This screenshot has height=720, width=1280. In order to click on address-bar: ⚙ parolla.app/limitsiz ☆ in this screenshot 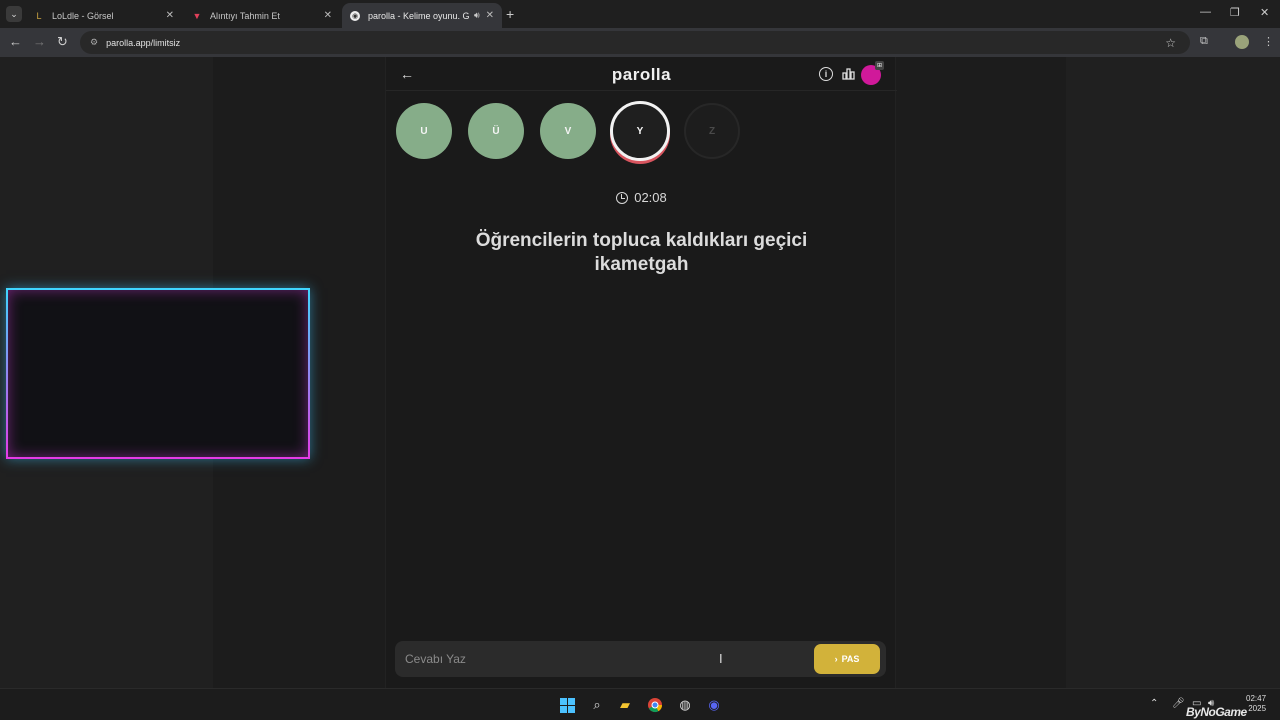, I will do `click(635, 42)`.